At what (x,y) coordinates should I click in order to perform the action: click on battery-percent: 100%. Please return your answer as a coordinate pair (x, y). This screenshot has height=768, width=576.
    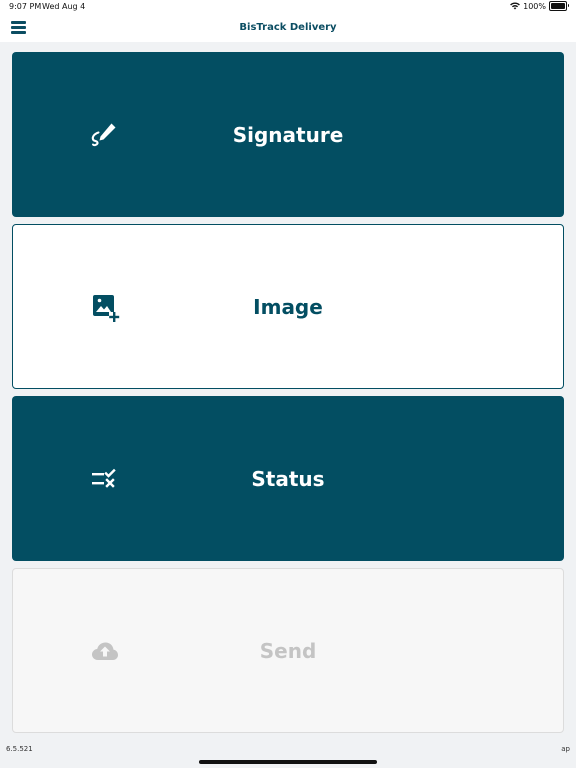
    Looking at the image, I should click on (534, 6).